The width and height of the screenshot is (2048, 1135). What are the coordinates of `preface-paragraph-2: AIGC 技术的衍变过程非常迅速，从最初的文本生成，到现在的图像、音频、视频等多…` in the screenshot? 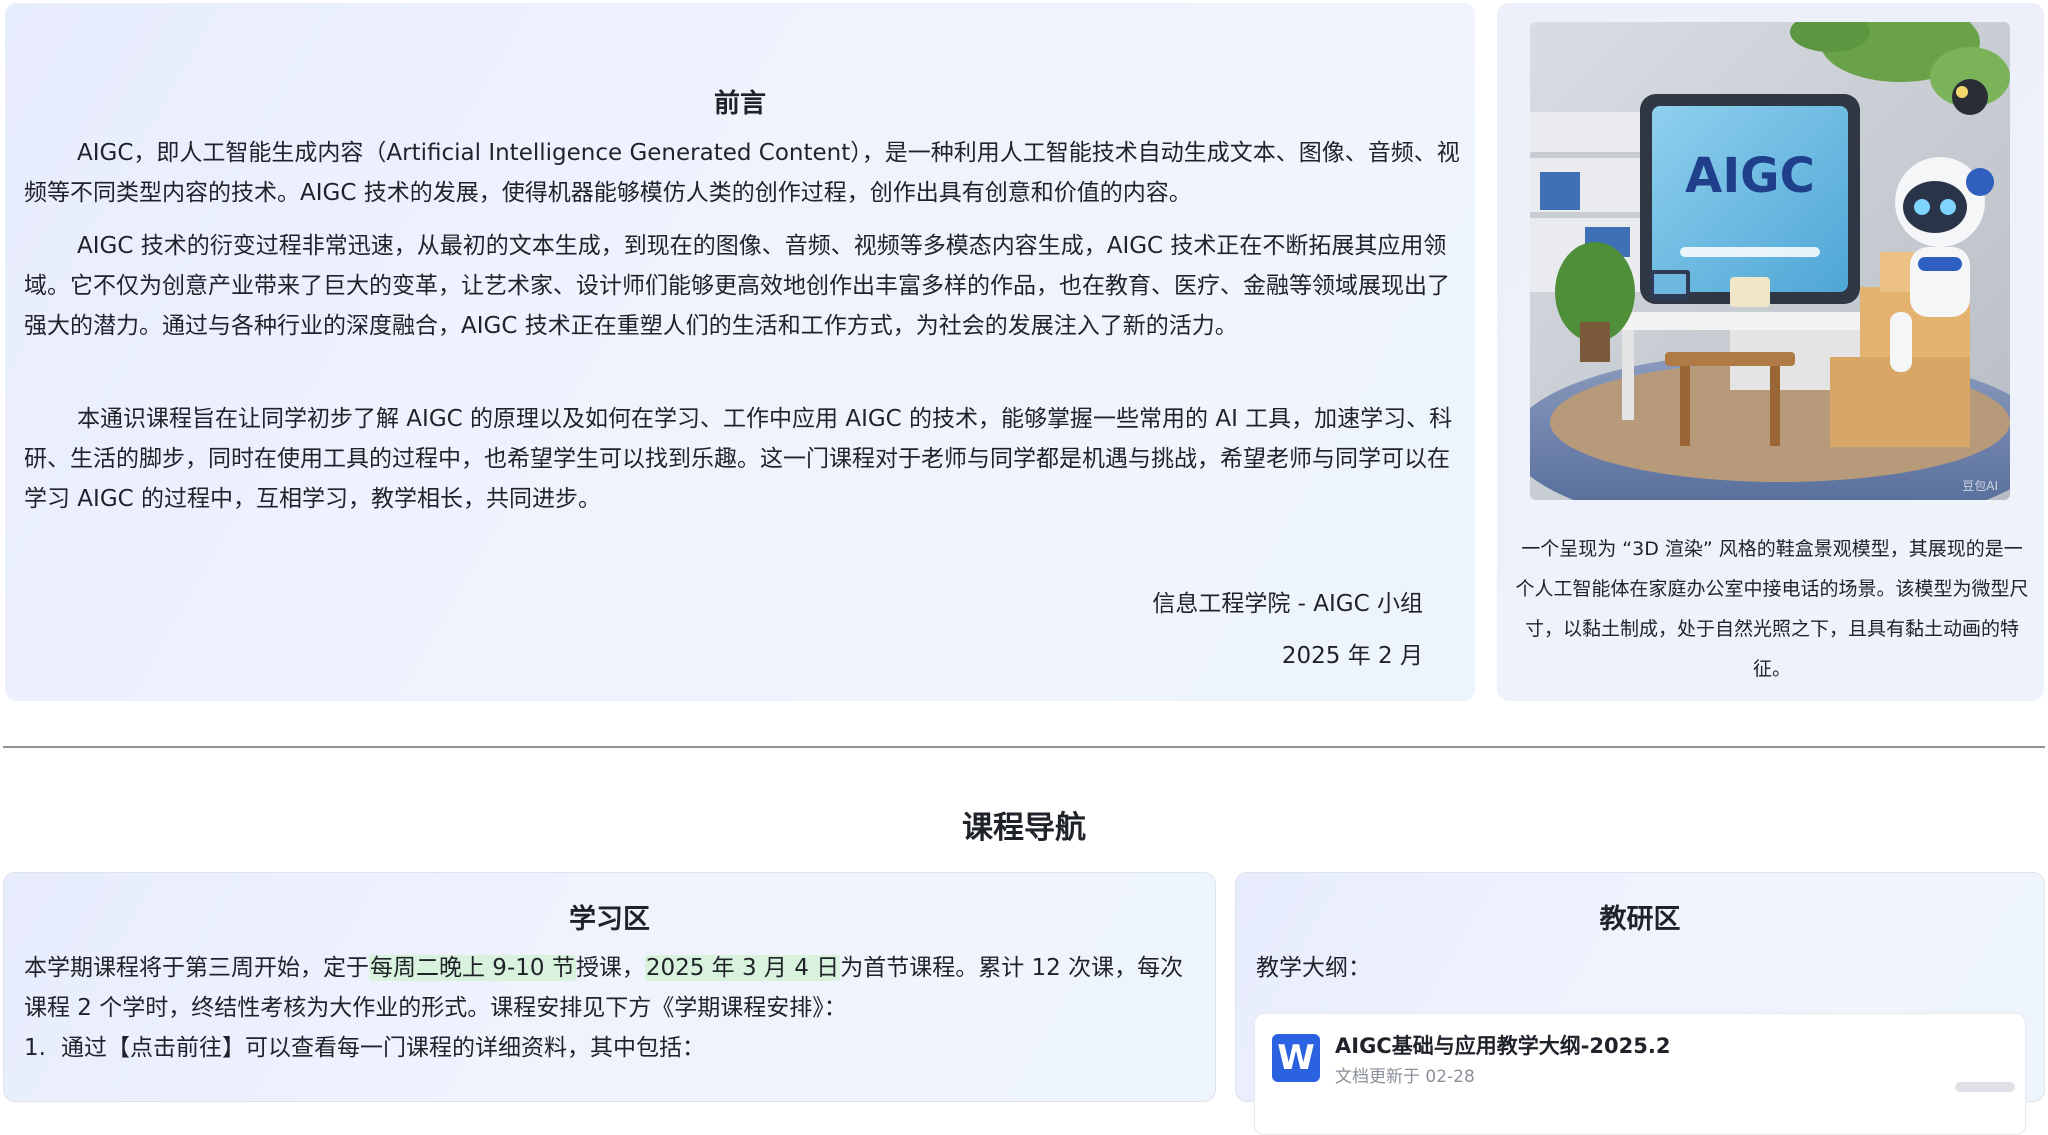 It's located at (737, 286).